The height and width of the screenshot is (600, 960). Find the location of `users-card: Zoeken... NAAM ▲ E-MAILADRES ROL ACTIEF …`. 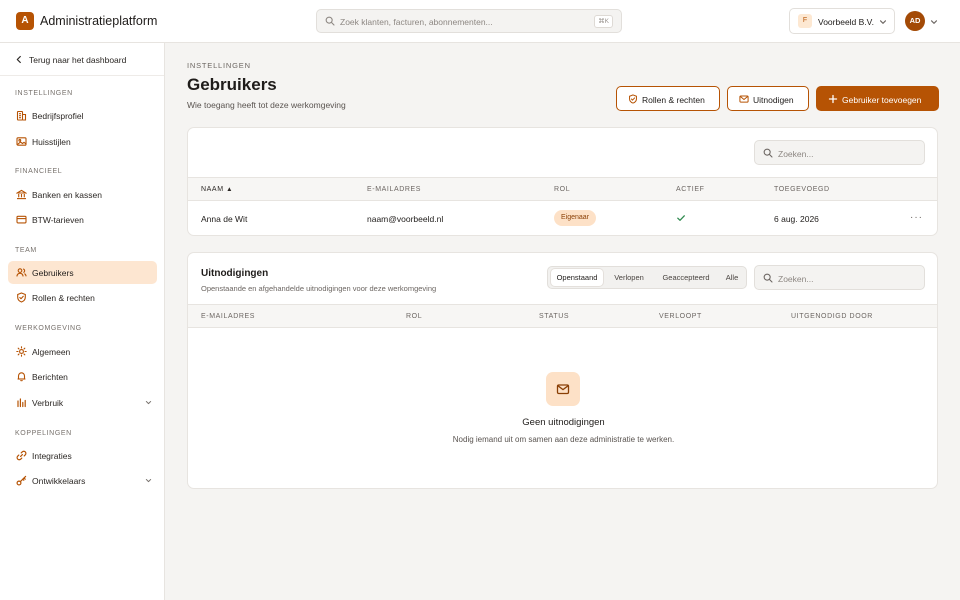

users-card: Zoeken... NAAM ▲ E-MAILADRES ROL ACTIEF … is located at coordinates (562, 181).